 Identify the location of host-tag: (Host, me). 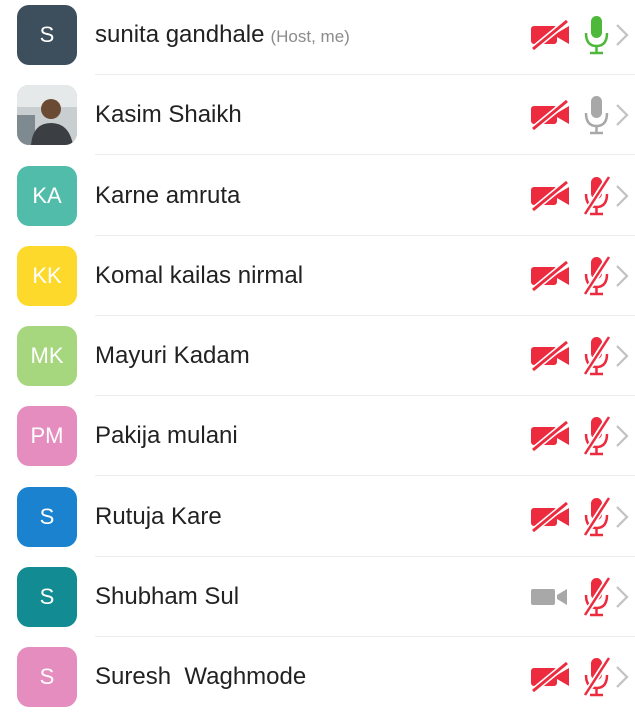
(310, 36).